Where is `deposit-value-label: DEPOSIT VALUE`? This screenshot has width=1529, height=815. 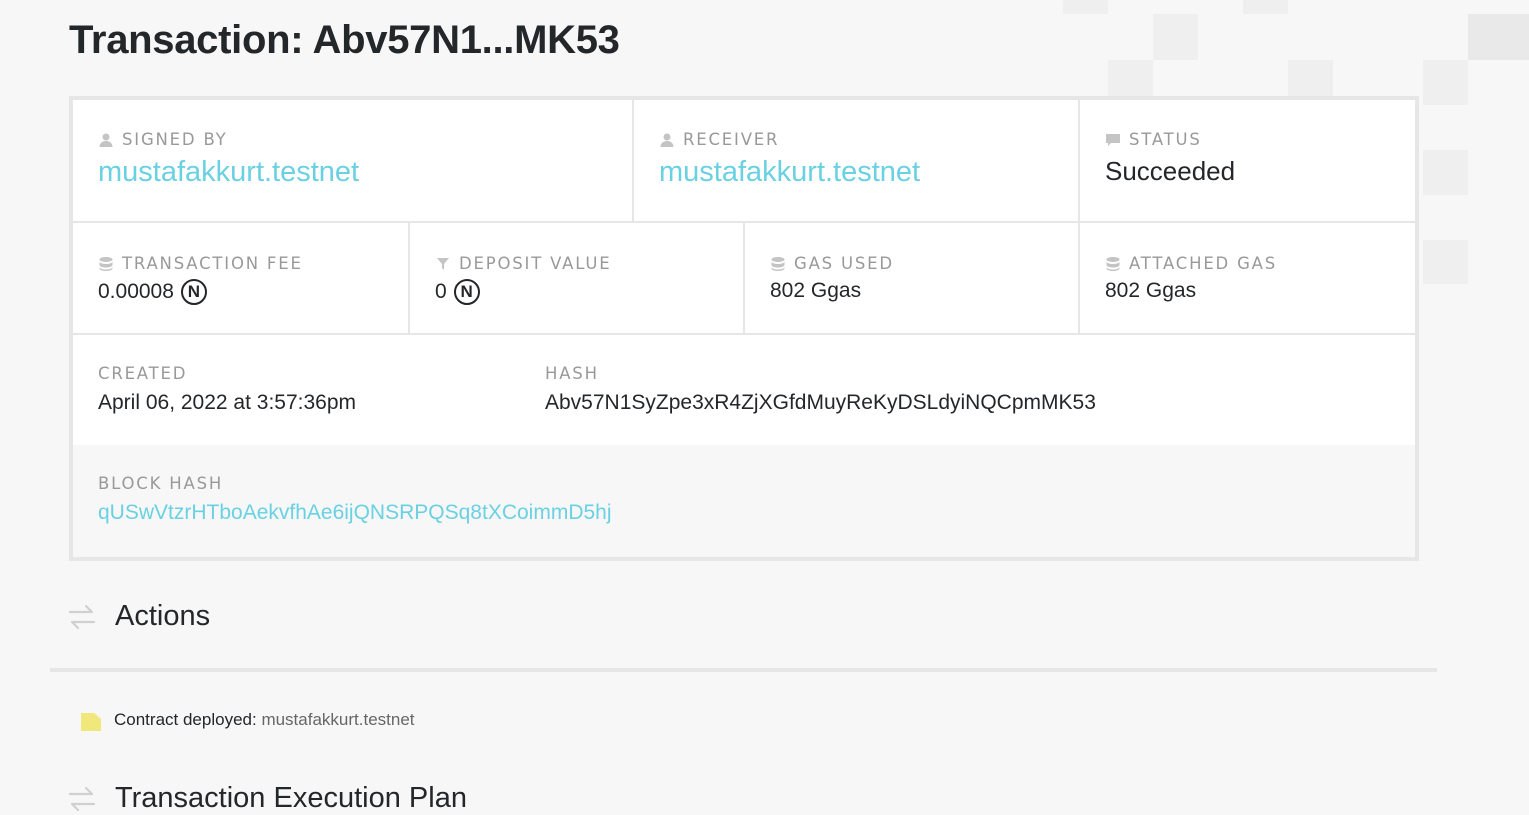
deposit-value-label: DEPOSIT VALUE is located at coordinates (535, 263).